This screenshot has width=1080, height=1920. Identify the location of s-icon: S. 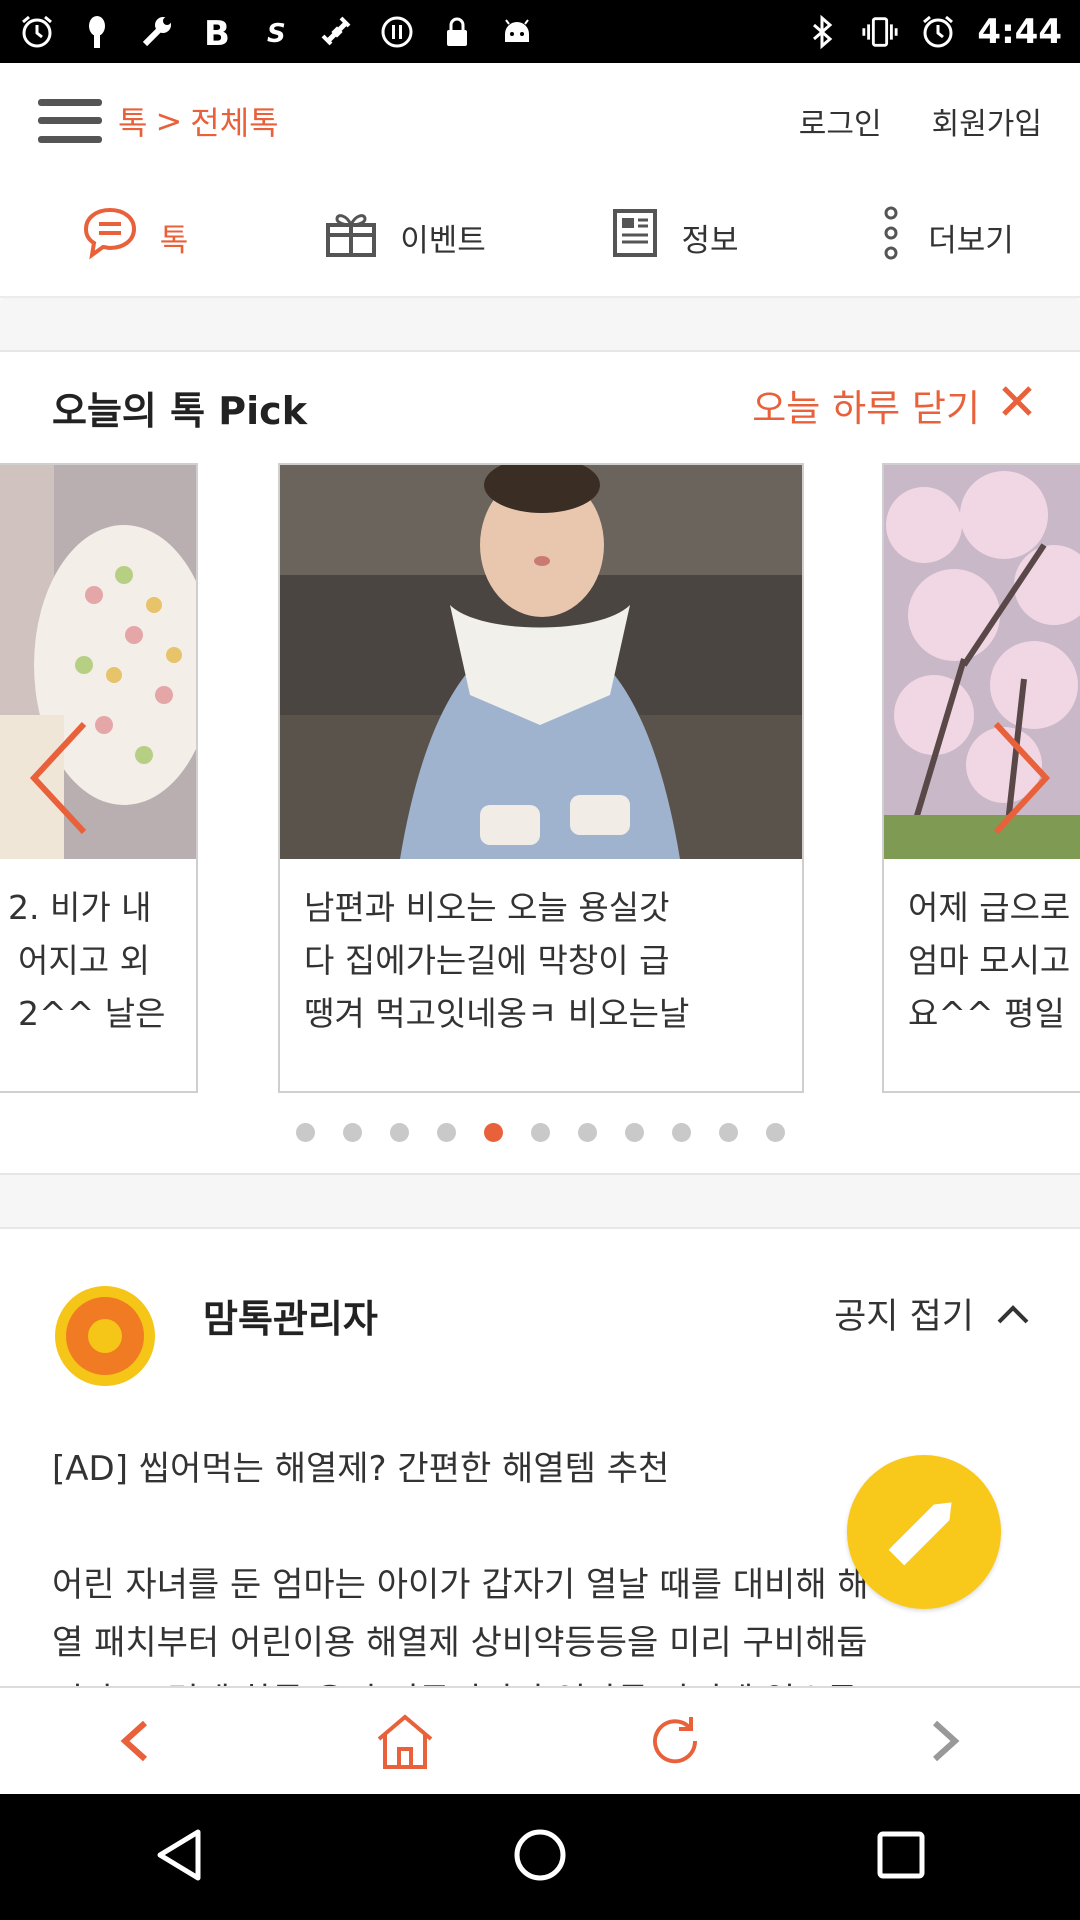
(277, 32).